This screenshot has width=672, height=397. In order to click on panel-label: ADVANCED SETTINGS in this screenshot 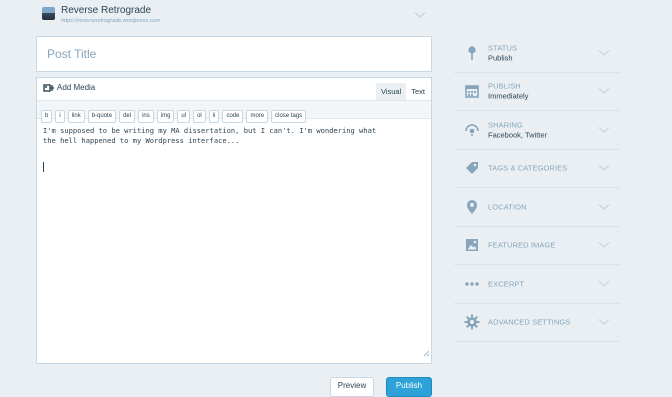, I will do `click(529, 322)`.